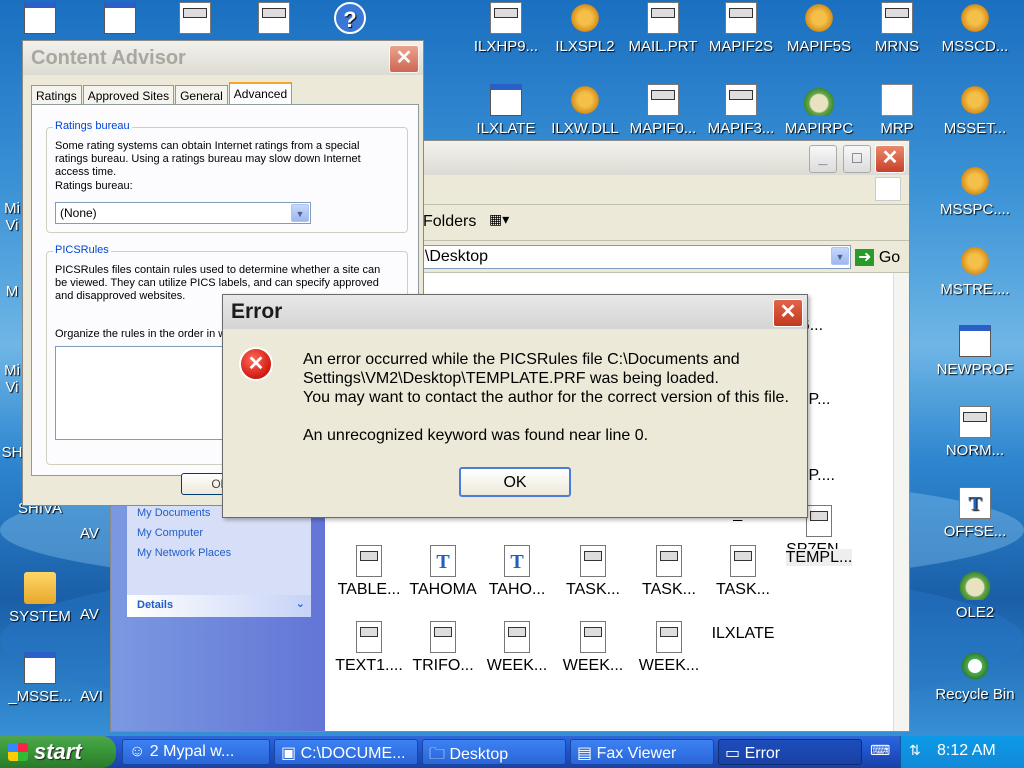  I want to click on keyboard-icon: ⌨, so click(881, 752).